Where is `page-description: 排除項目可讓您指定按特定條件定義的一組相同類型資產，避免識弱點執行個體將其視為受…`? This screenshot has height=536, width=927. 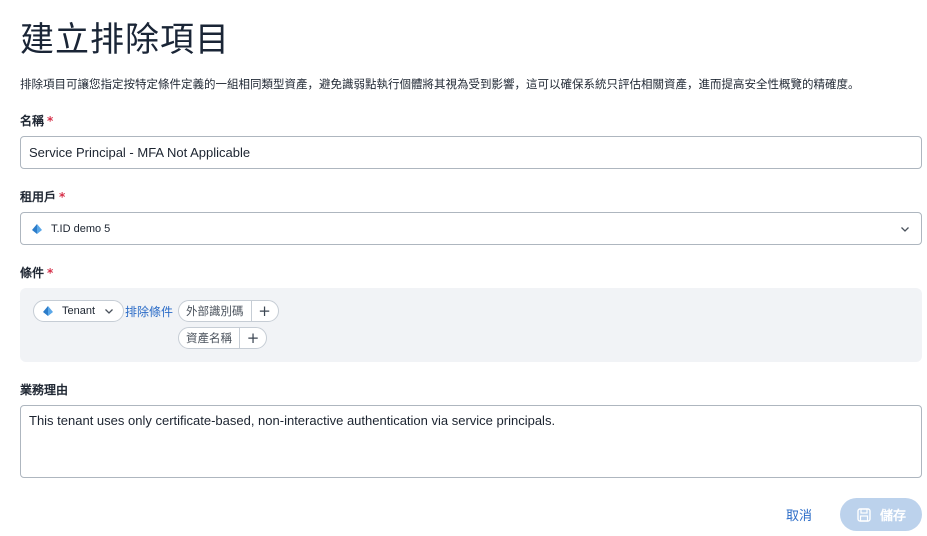
page-description: 排除項目可讓您指定按特定條件定義的一組相同類型資產，避免識弱點執行個體將其視為受… is located at coordinates (440, 84).